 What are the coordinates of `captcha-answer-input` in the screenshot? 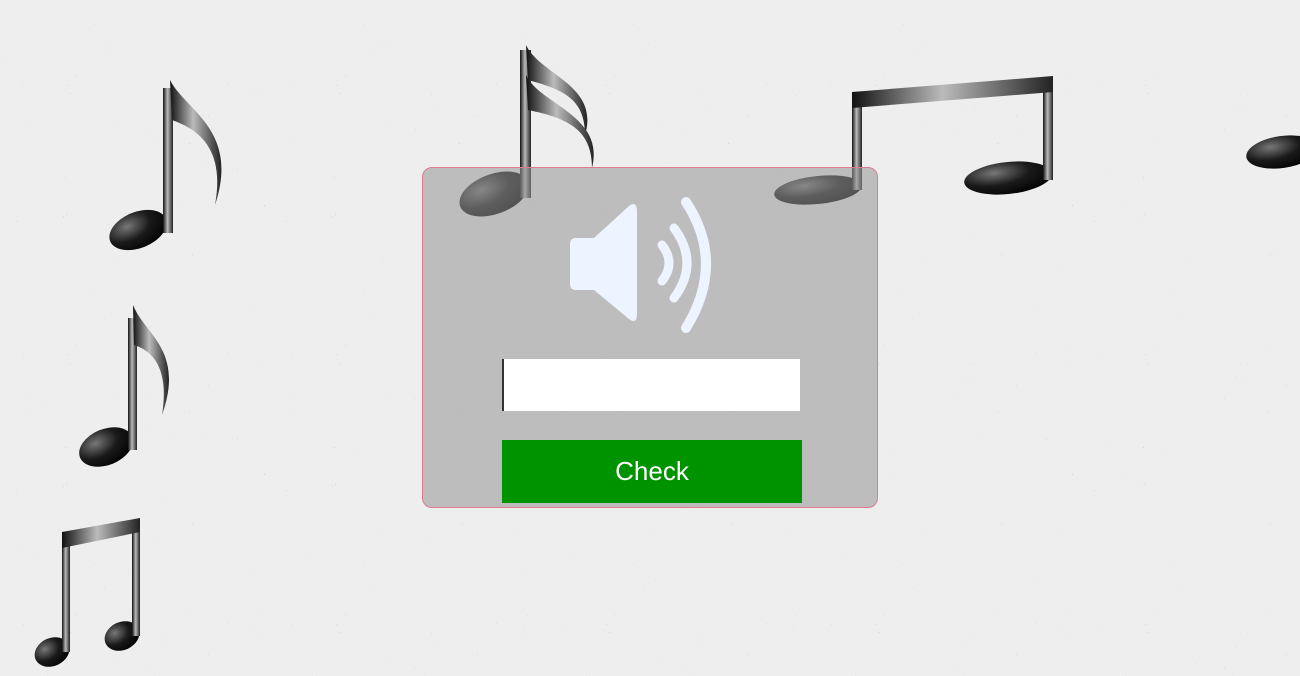 It's located at (651, 385).